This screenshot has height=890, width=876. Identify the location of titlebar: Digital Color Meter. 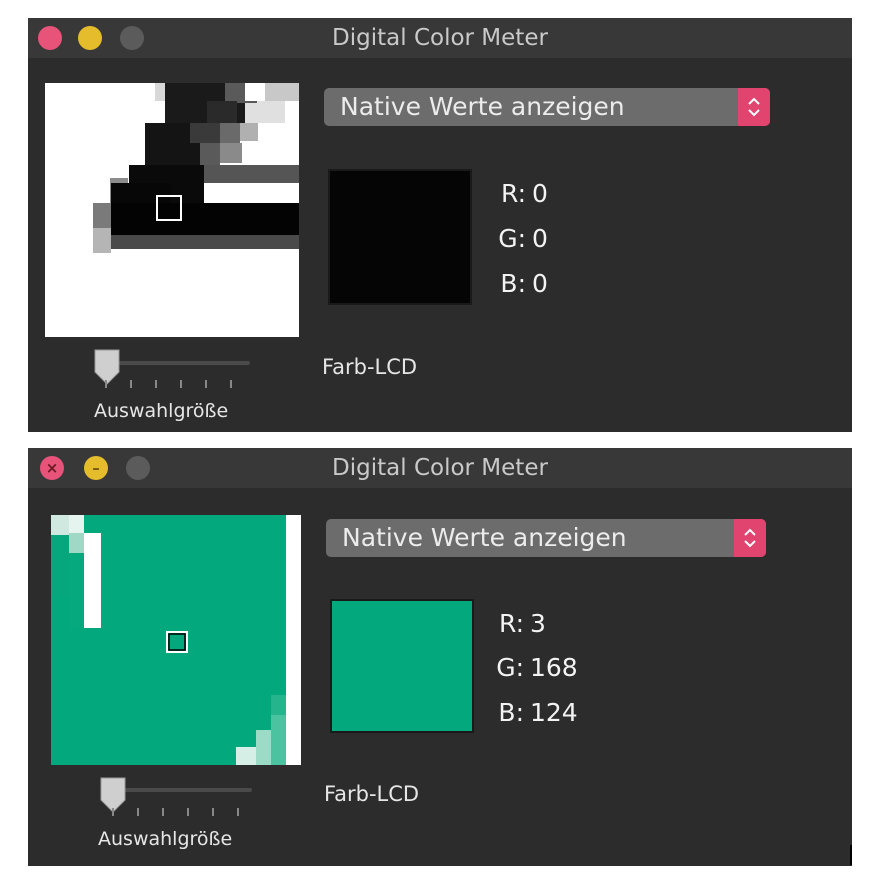
(440, 38).